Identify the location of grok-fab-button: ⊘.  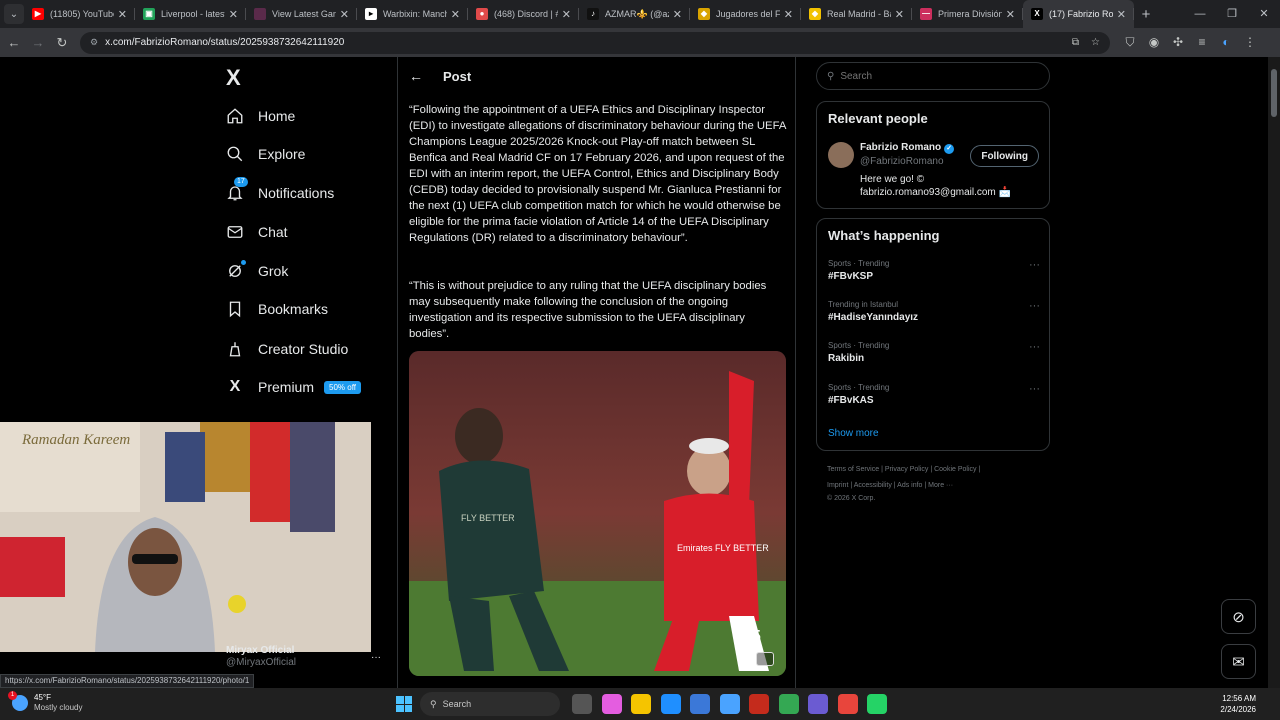
(1238, 616).